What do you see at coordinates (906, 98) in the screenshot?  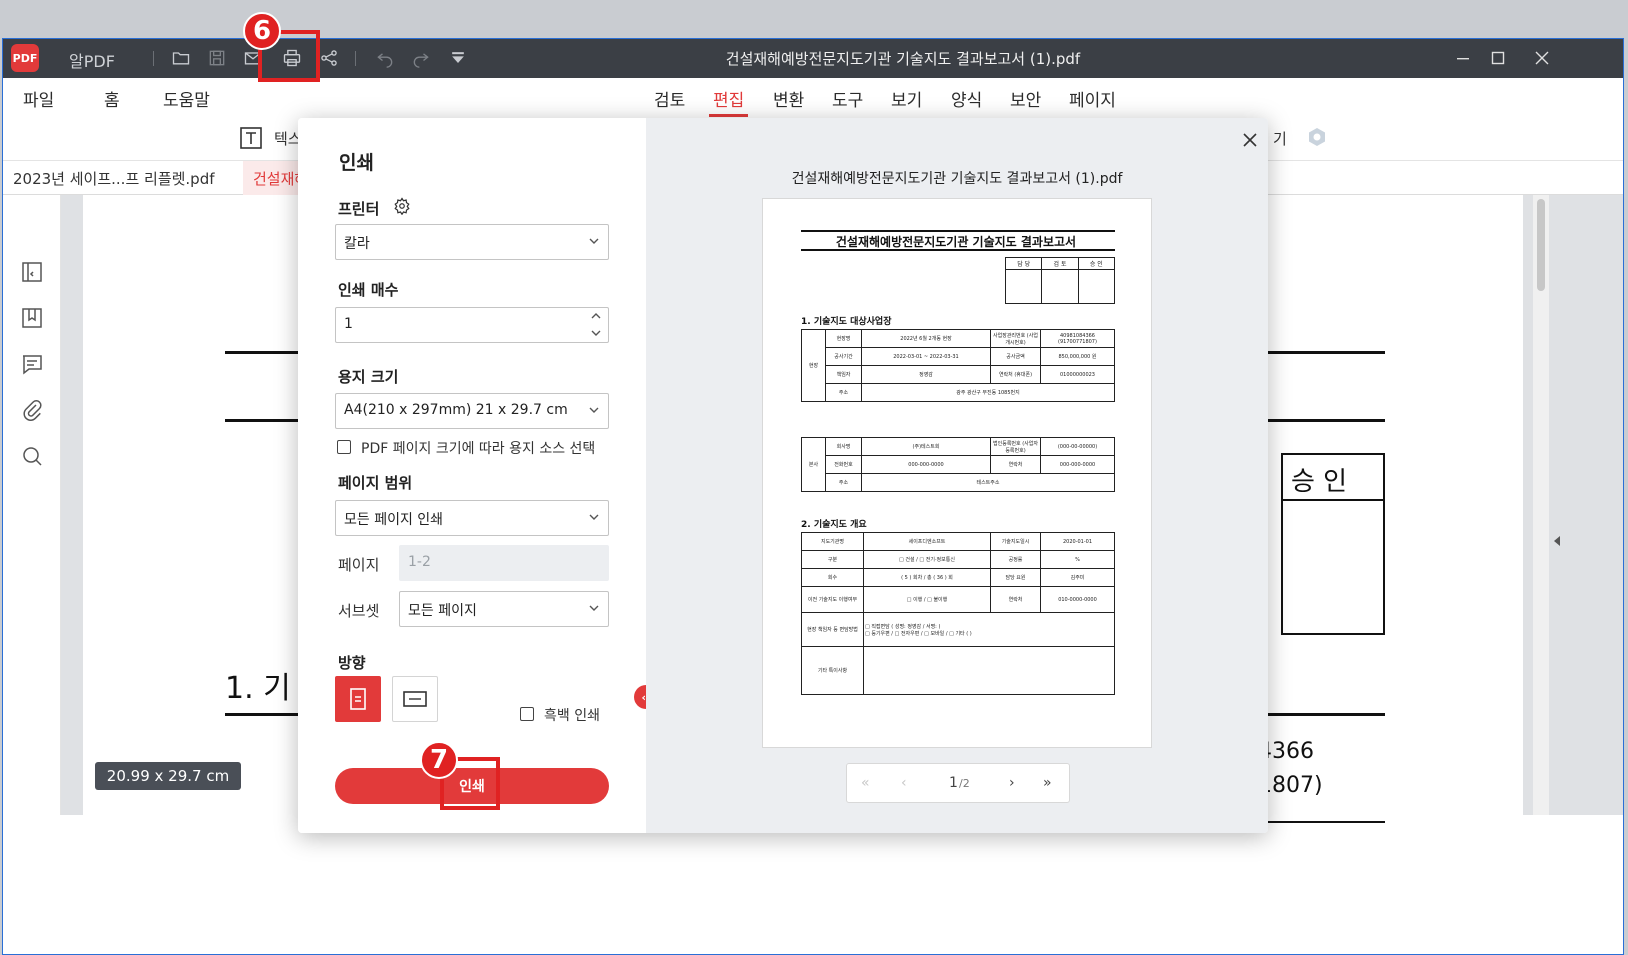 I see `tab-view: 보기` at bounding box center [906, 98].